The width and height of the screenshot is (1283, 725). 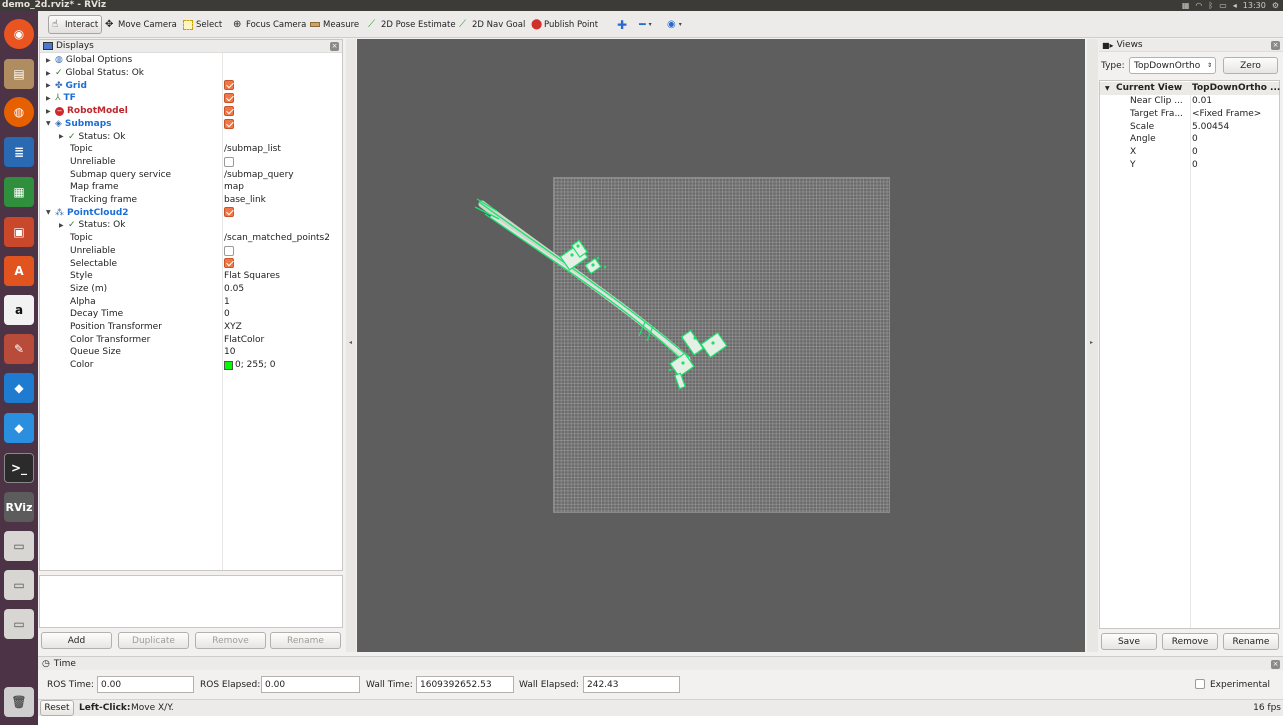 What do you see at coordinates (19, 388) in the screenshot?
I see `vscode-icon: ◆` at bounding box center [19, 388].